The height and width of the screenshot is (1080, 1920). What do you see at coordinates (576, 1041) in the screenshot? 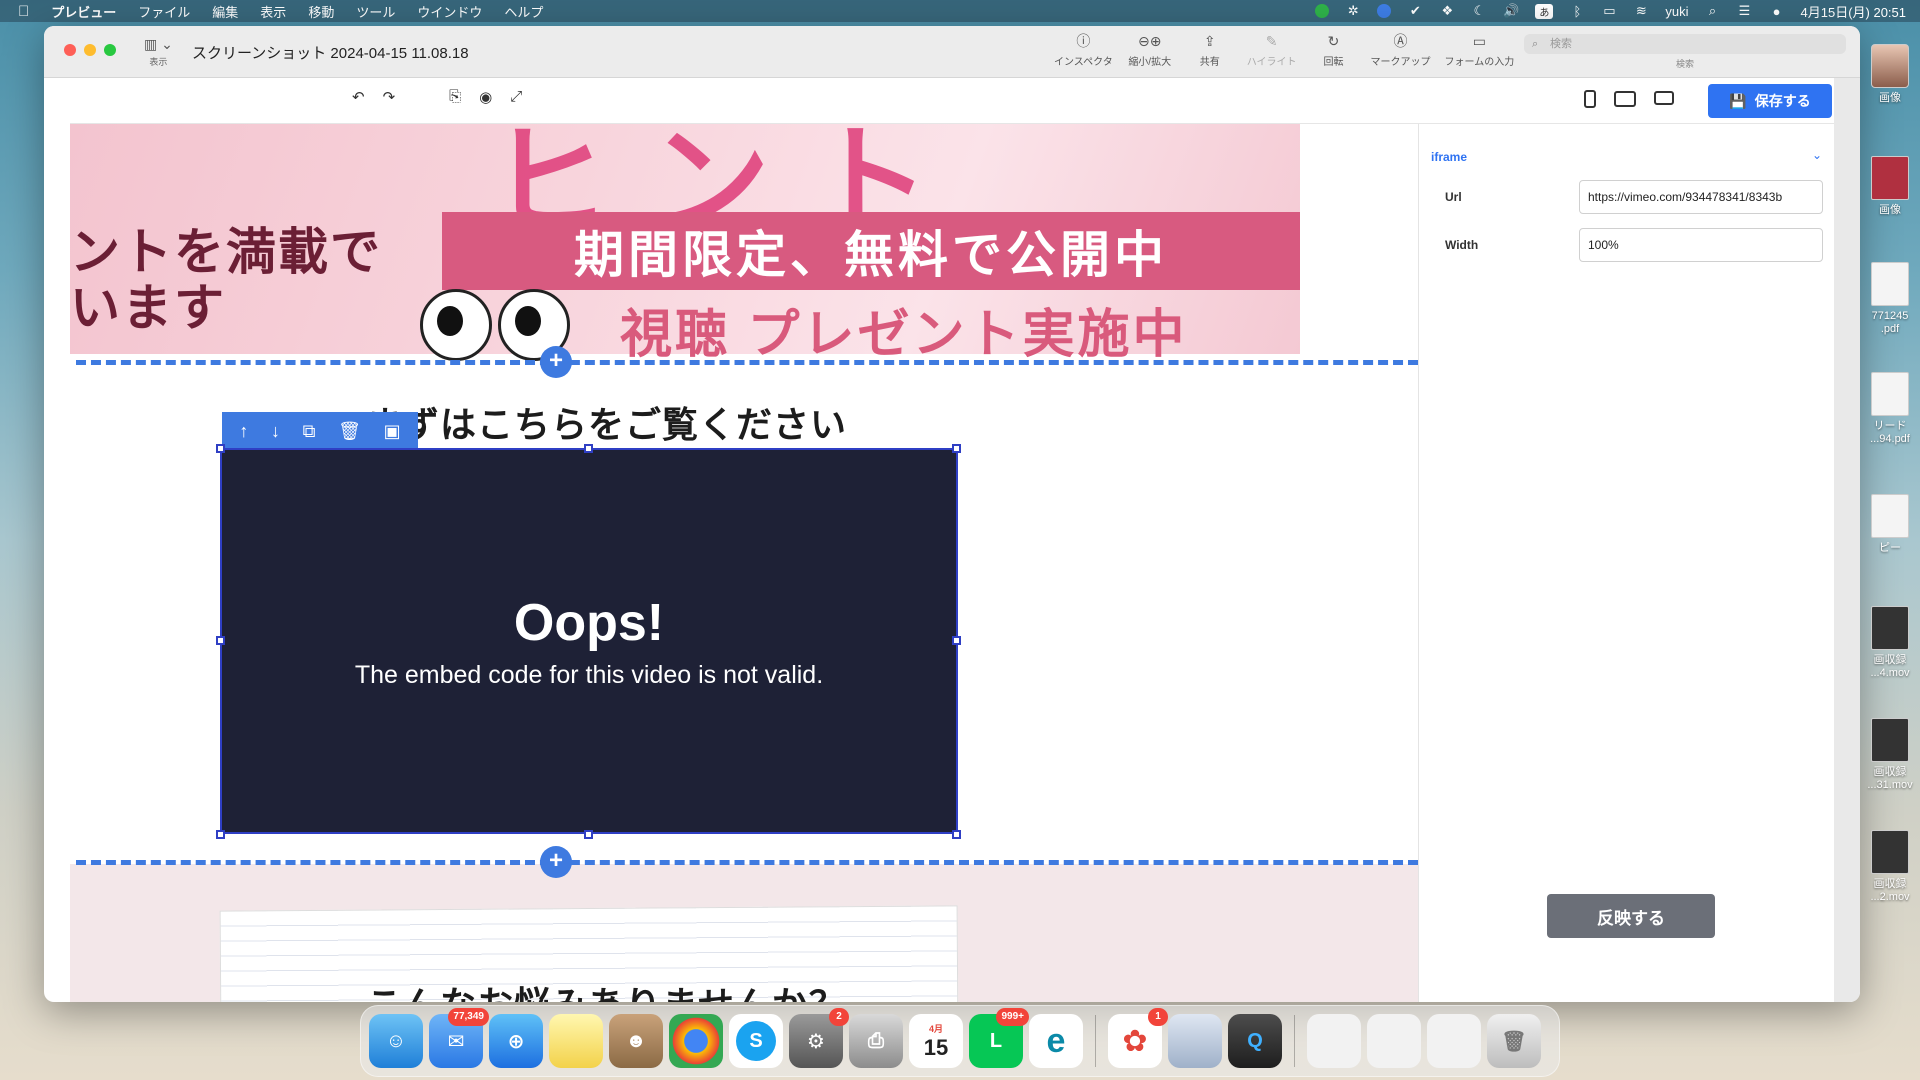
I see `notes-icon` at bounding box center [576, 1041].